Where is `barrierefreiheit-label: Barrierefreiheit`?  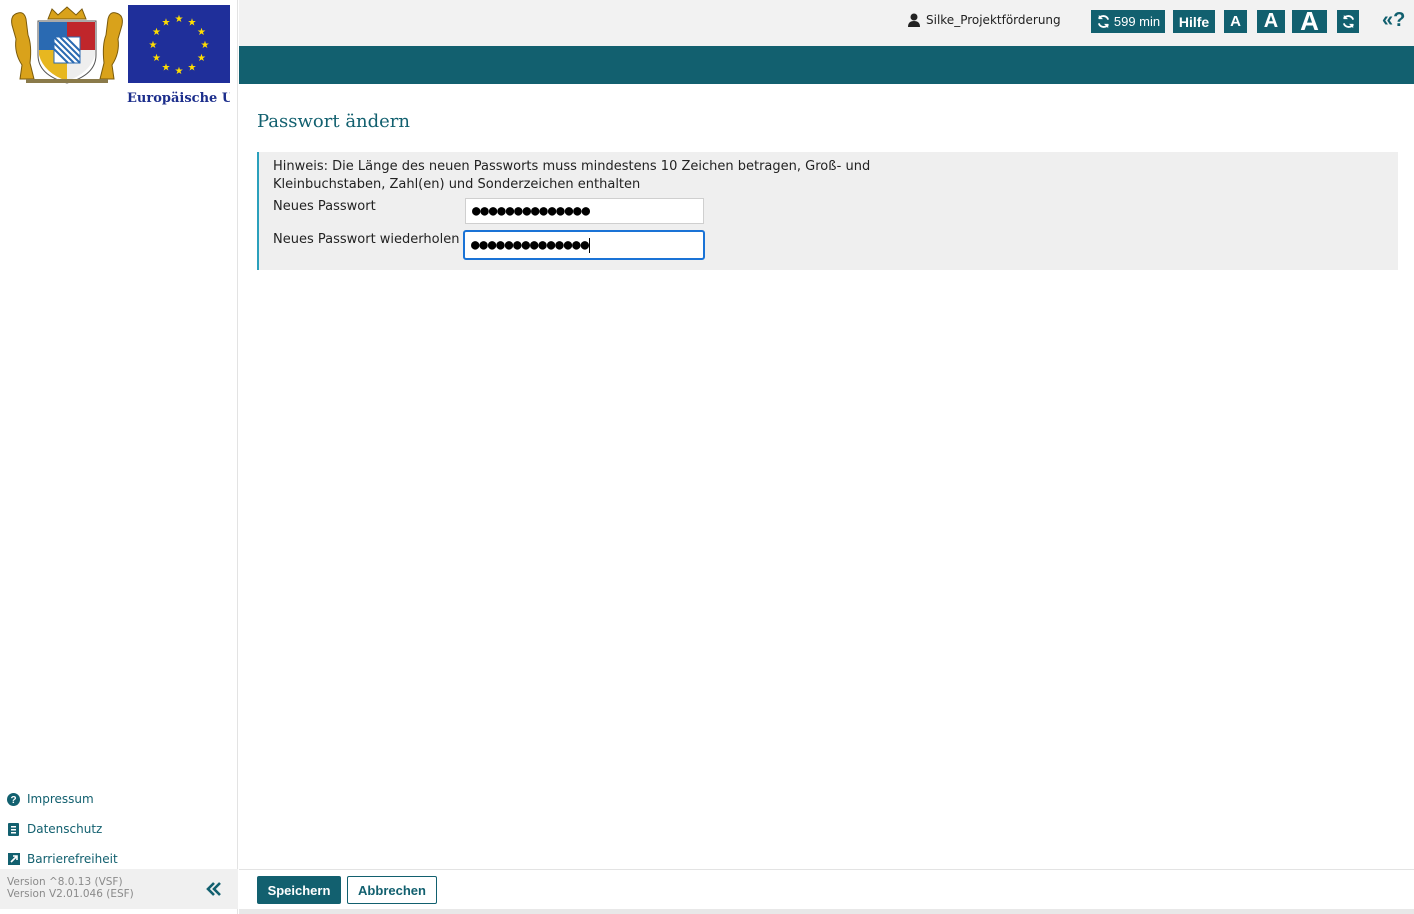 barrierefreiheit-label: Barrierefreiheit is located at coordinates (72, 859).